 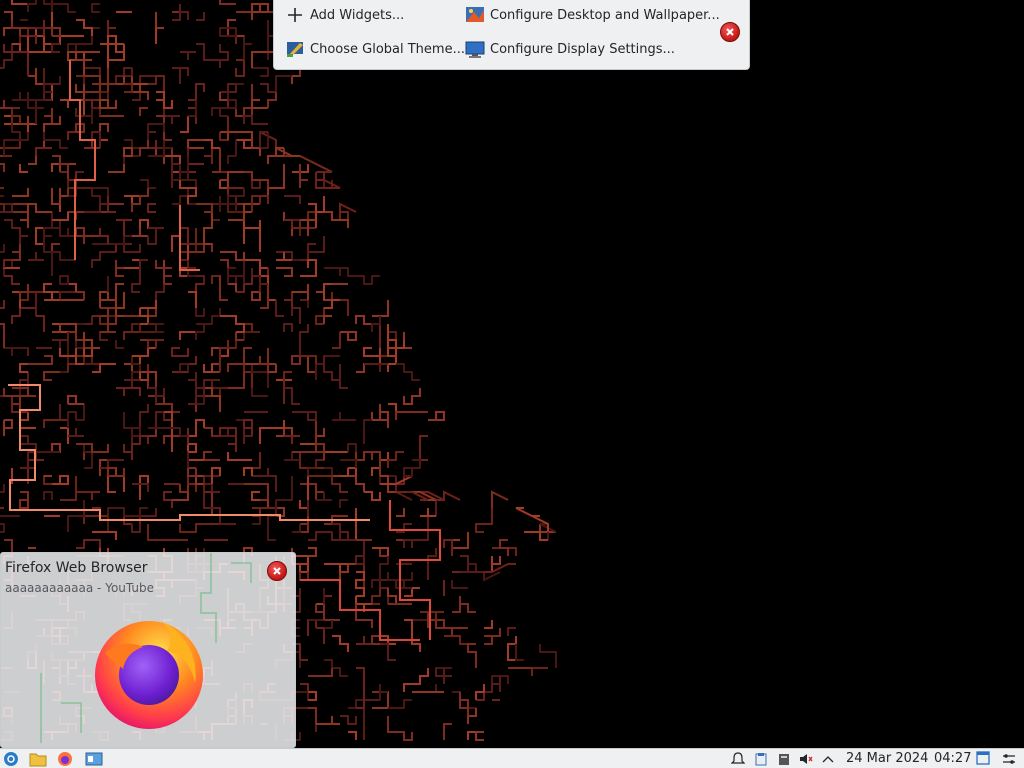 I want to click on notifications-tray-button, so click(x=738, y=759).